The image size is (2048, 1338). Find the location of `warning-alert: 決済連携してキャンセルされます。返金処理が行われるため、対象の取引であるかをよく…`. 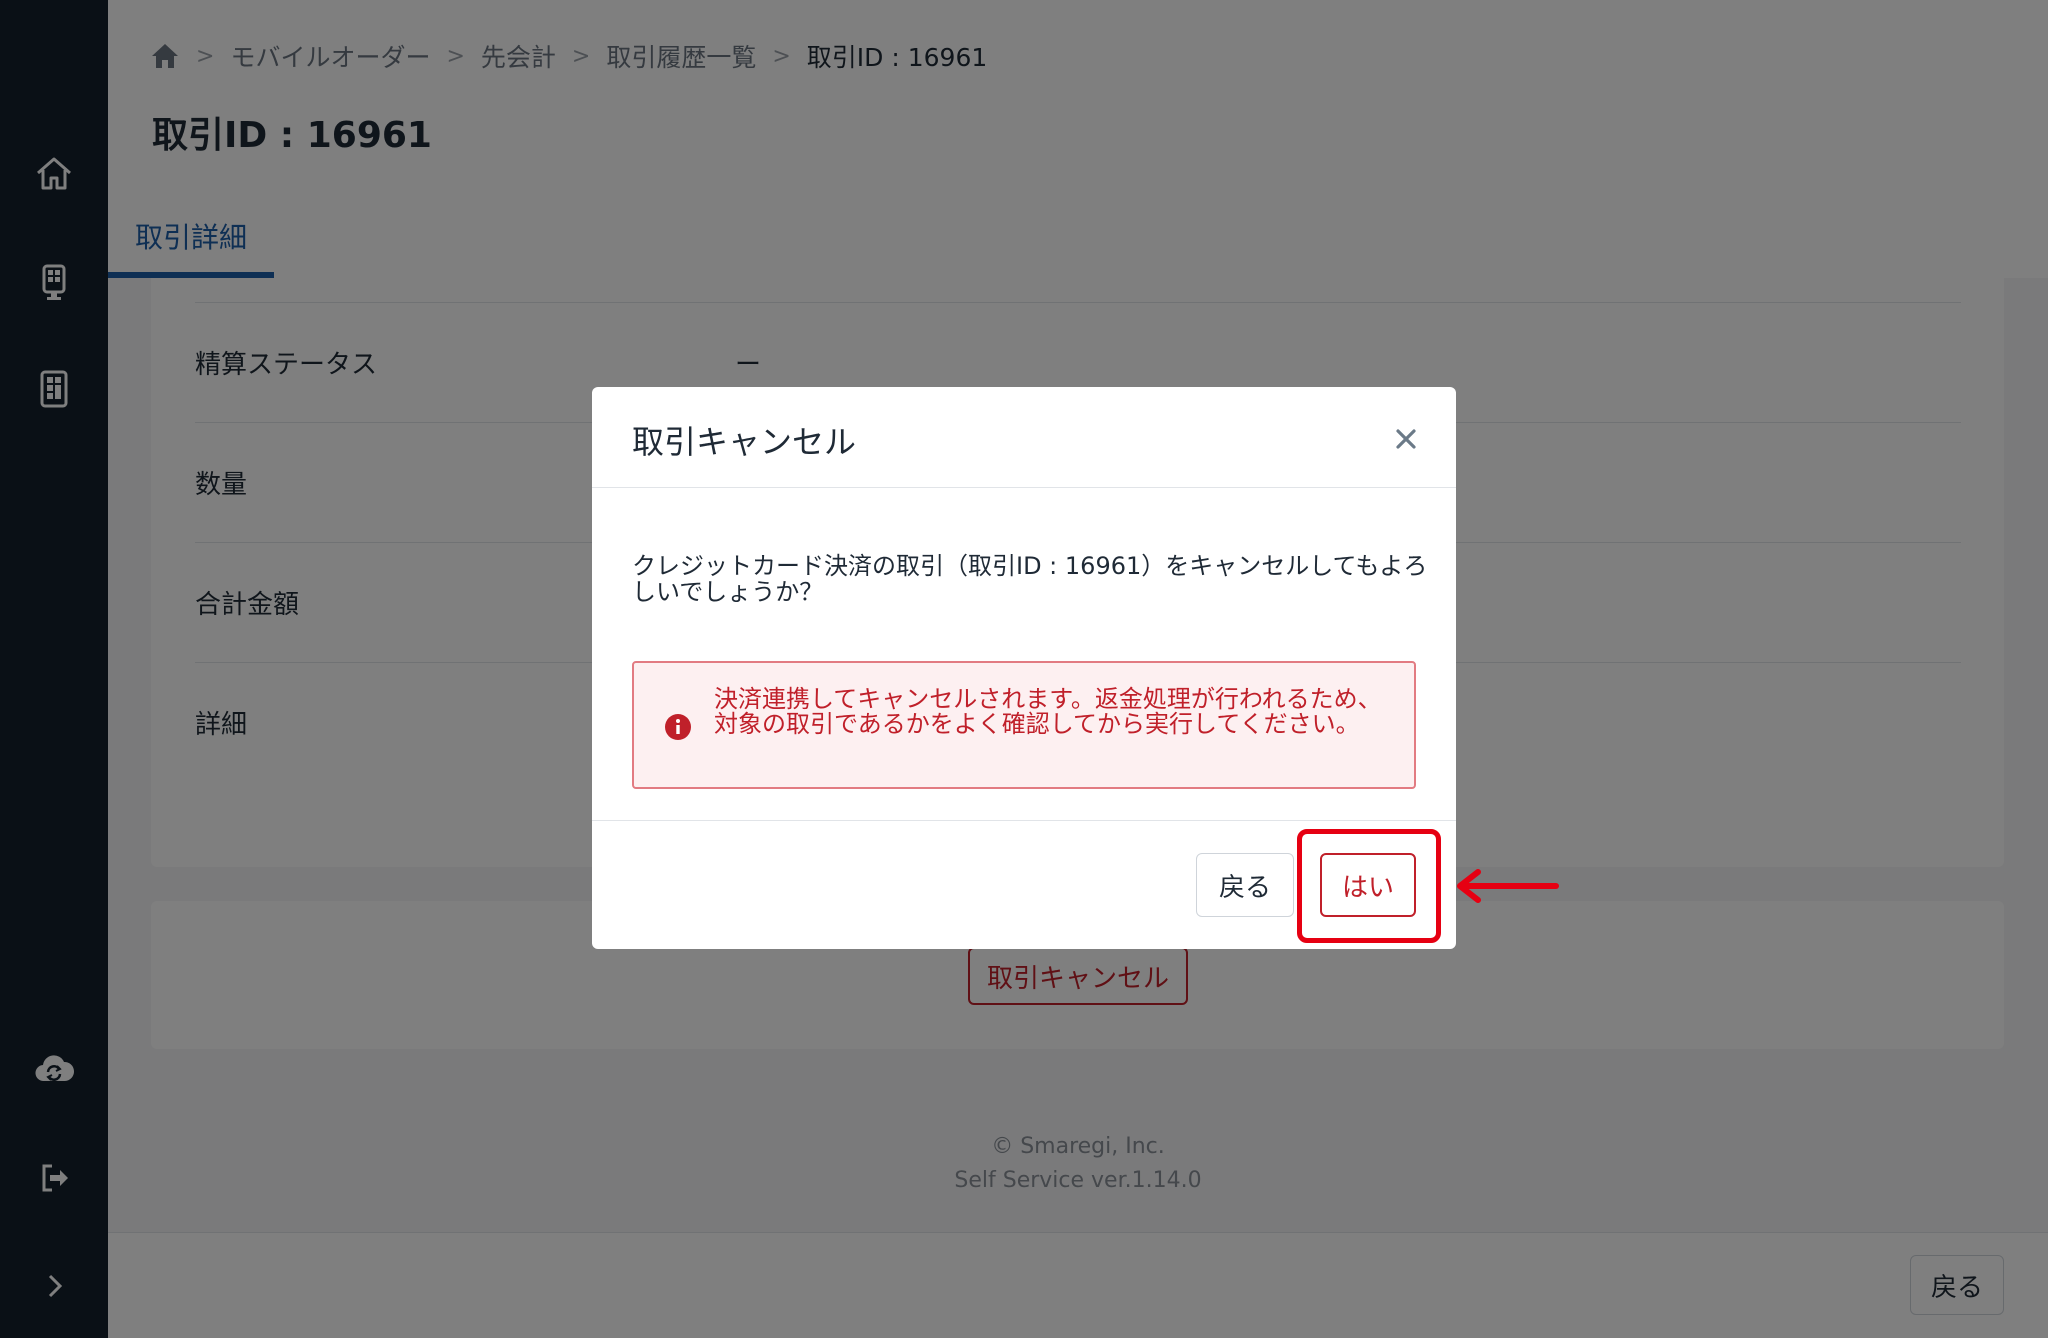

warning-alert: 決済連携してキャンセルされます。返金処理が行われるため、対象の取引であるかをよく… is located at coordinates (1024, 725).